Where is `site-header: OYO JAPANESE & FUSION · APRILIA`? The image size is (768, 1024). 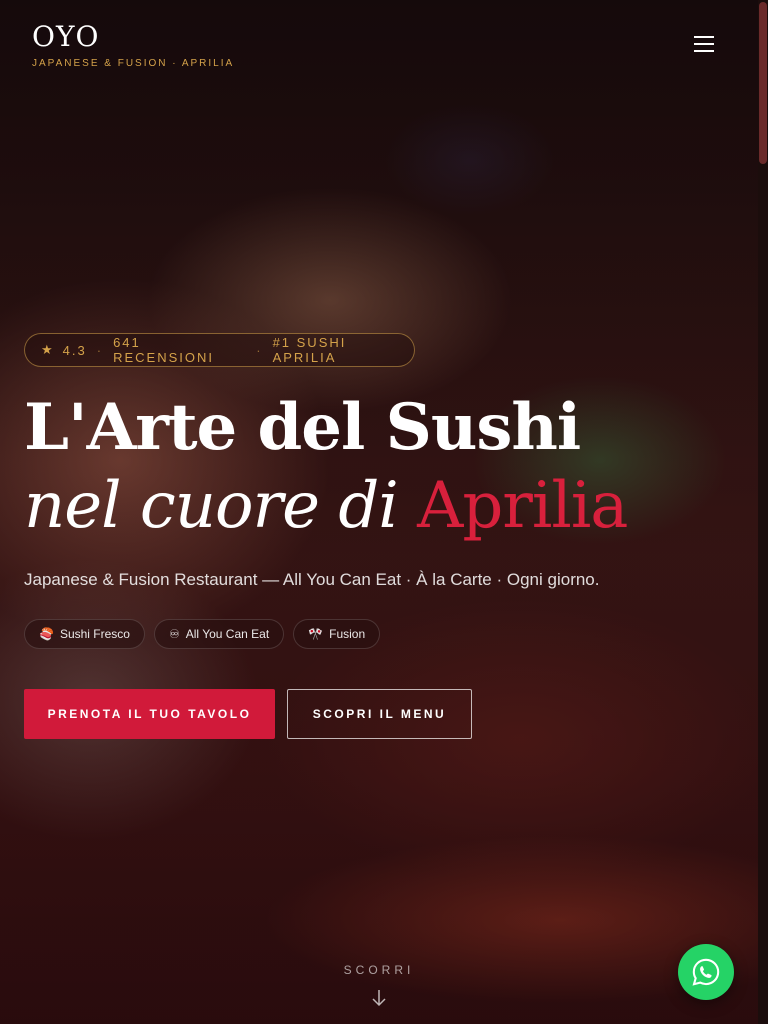 site-header: OYO JAPANESE & FUSION · APRILIA is located at coordinates (133, 44).